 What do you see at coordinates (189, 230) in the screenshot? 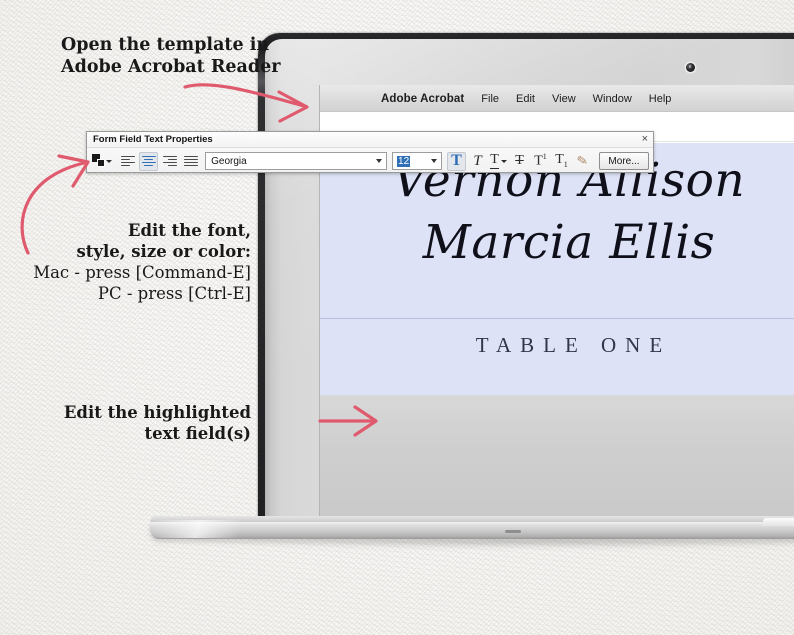
I see `annotation-edit-font-line1: Edit the font,` at bounding box center [189, 230].